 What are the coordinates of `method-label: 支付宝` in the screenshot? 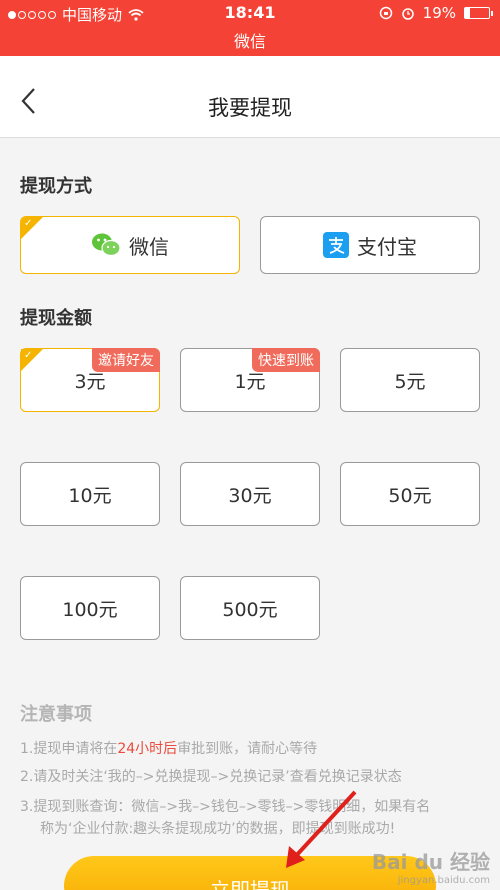 It's located at (387, 246).